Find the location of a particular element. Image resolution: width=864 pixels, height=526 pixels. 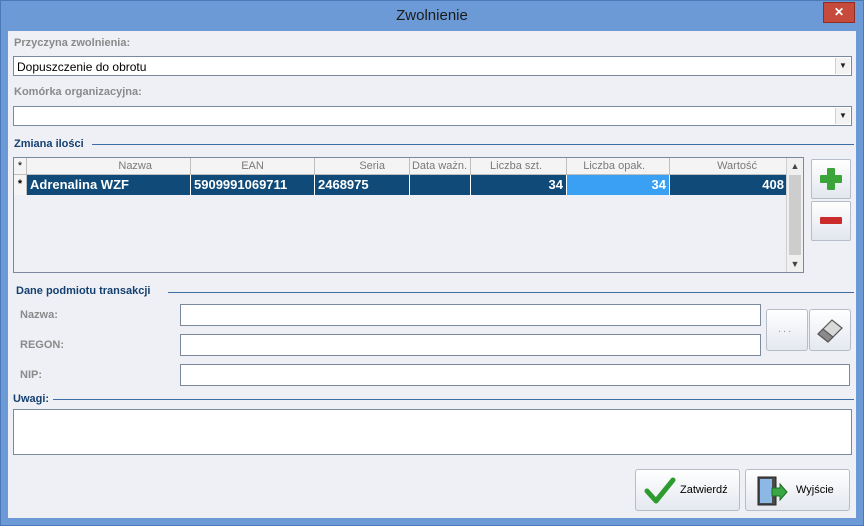

exit-button: Wyjście is located at coordinates (797, 490).